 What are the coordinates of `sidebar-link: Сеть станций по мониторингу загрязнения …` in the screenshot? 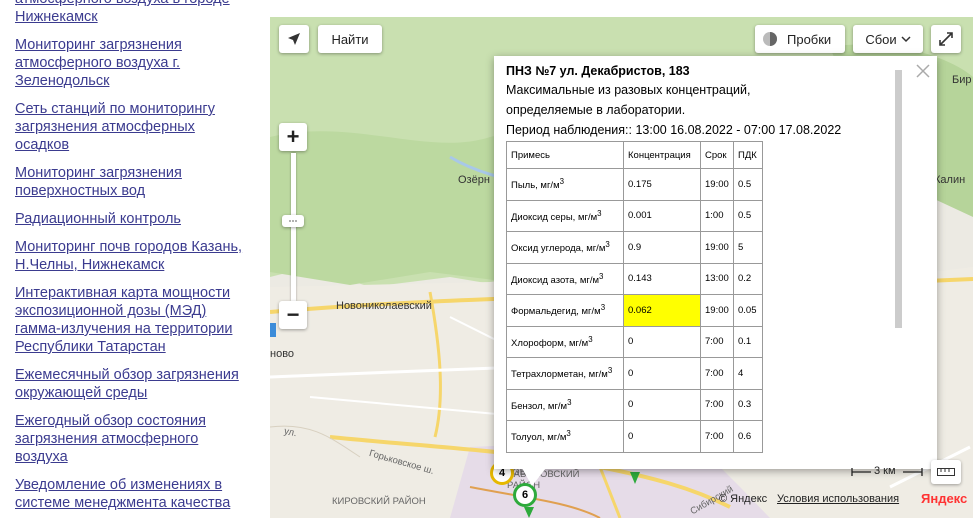 It's located at (129, 127).